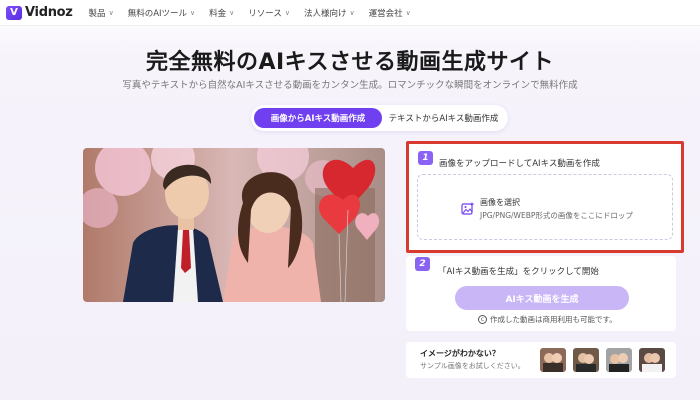 The height and width of the screenshot is (400, 700). What do you see at coordinates (556, 215) in the screenshot?
I see `dropzone-hint: JPG/PNG/WEBP形式の画像をここにドロップ` at bounding box center [556, 215].